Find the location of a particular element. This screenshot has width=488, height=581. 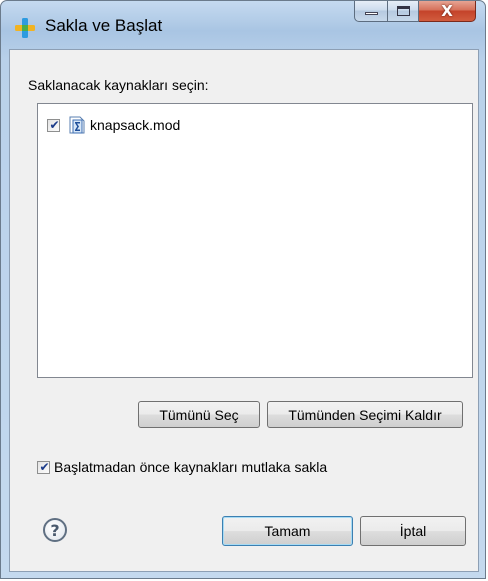

select-all-button: Tümünü Seç is located at coordinates (199, 414).